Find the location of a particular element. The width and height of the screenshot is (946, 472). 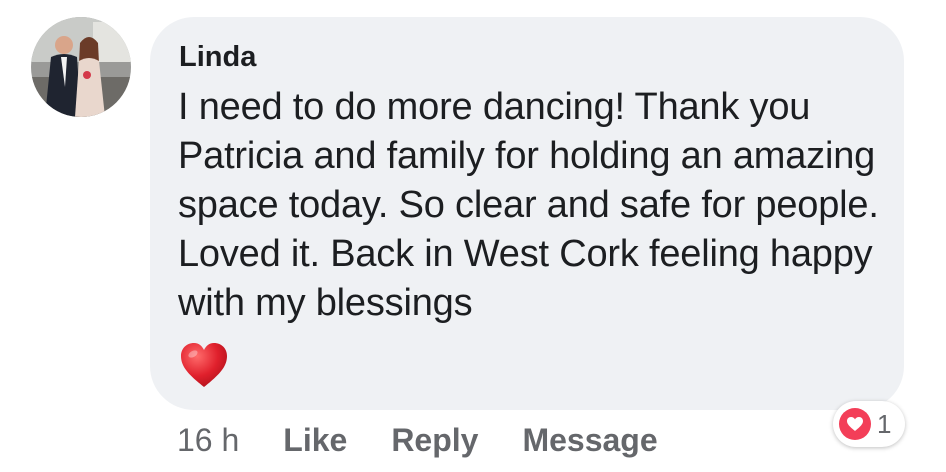

red-heart-emoji-icon is located at coordinates (204, 365).